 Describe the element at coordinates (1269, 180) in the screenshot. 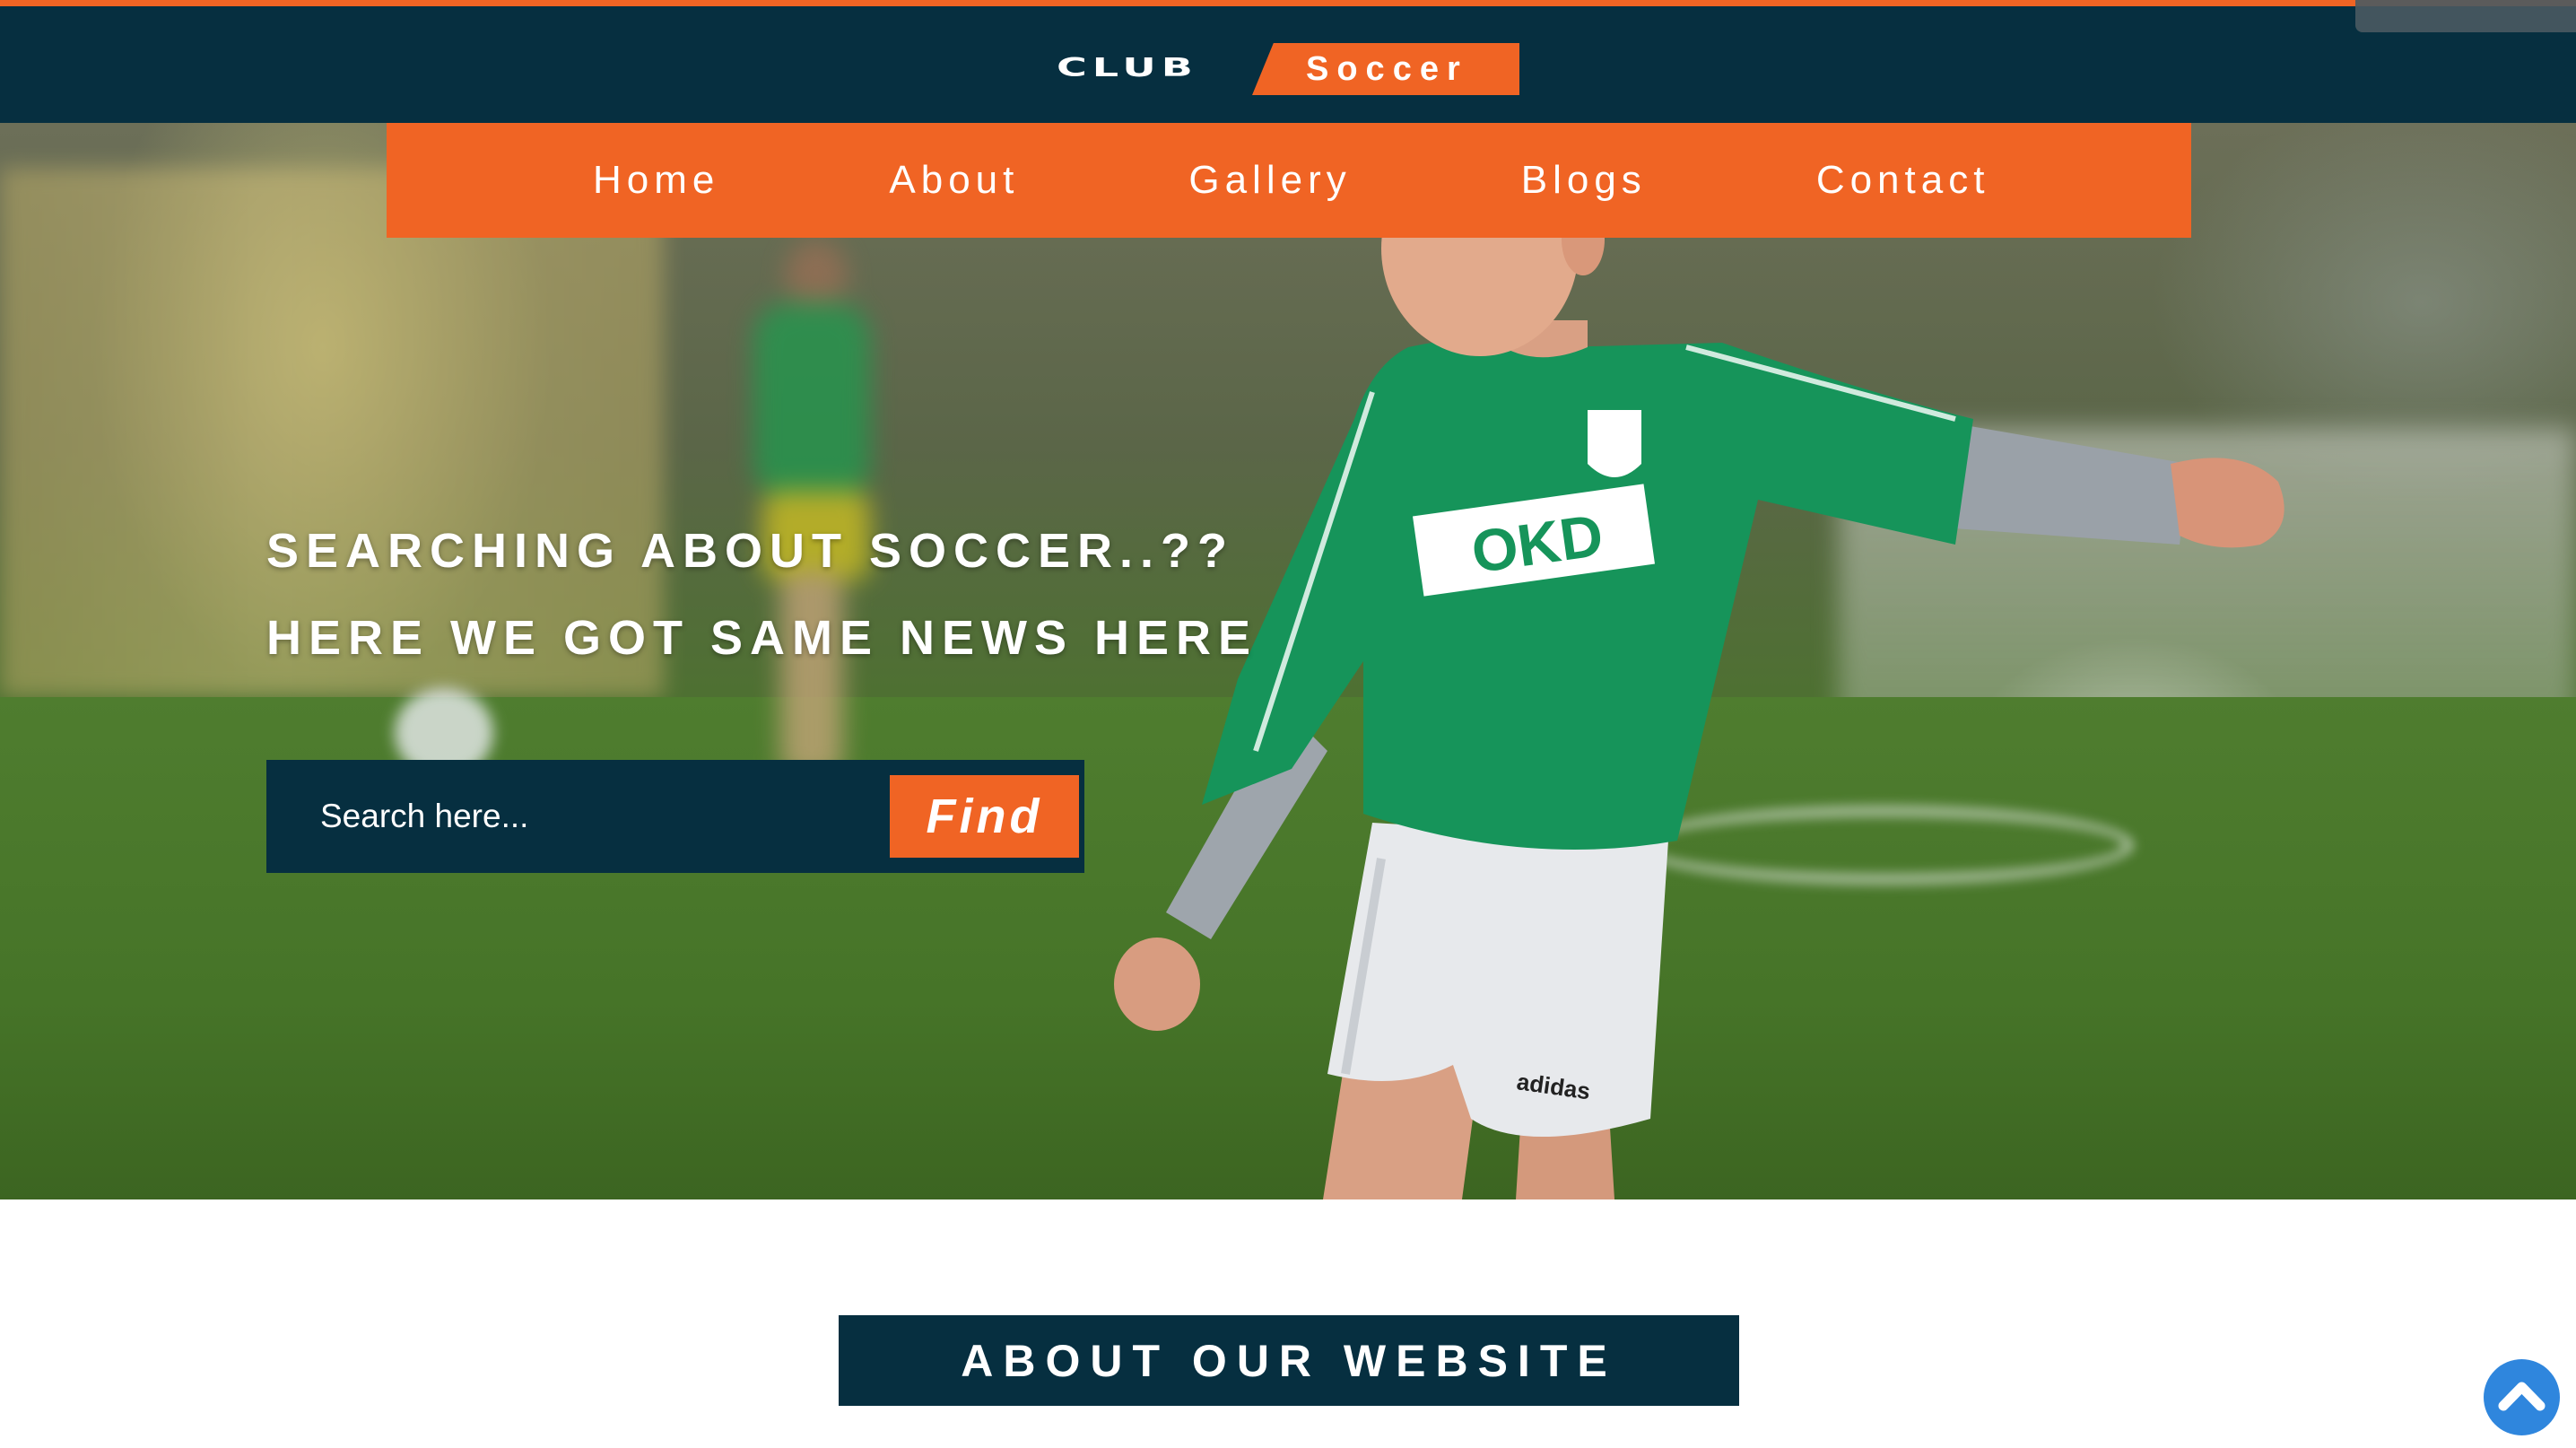

I see `nav-item-gallery: Gallery` at that location.